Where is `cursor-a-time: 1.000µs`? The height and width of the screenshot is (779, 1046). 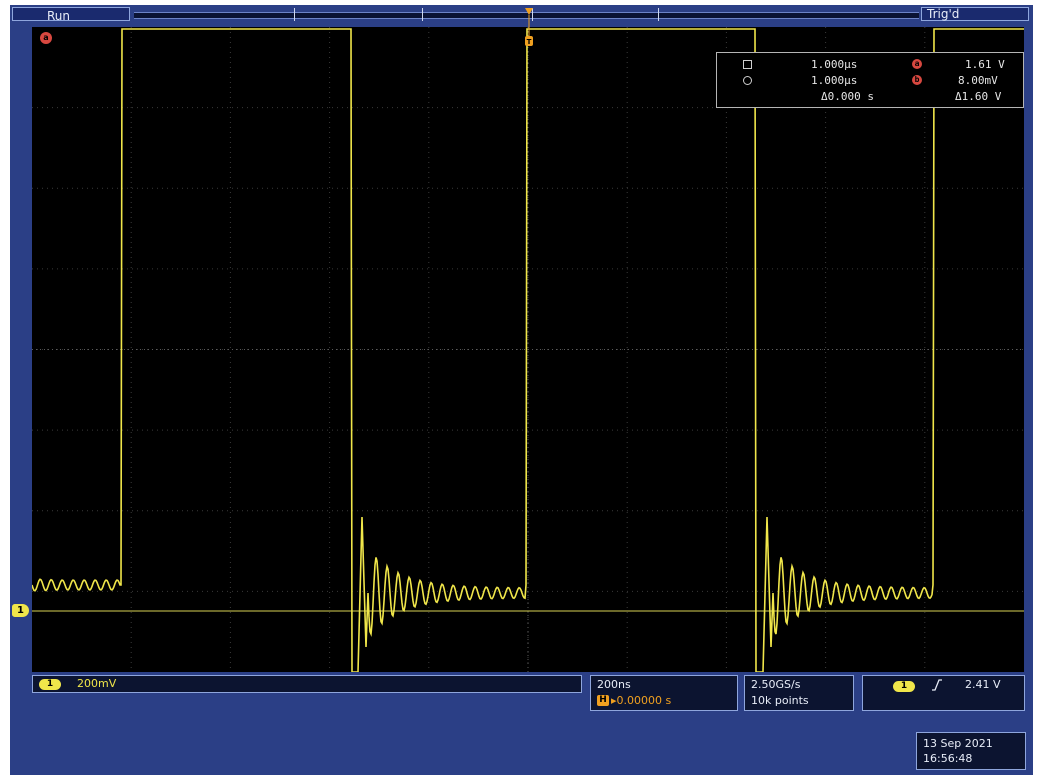 cursor-a-time: 1.000µs is located at coordinates (834, 64).